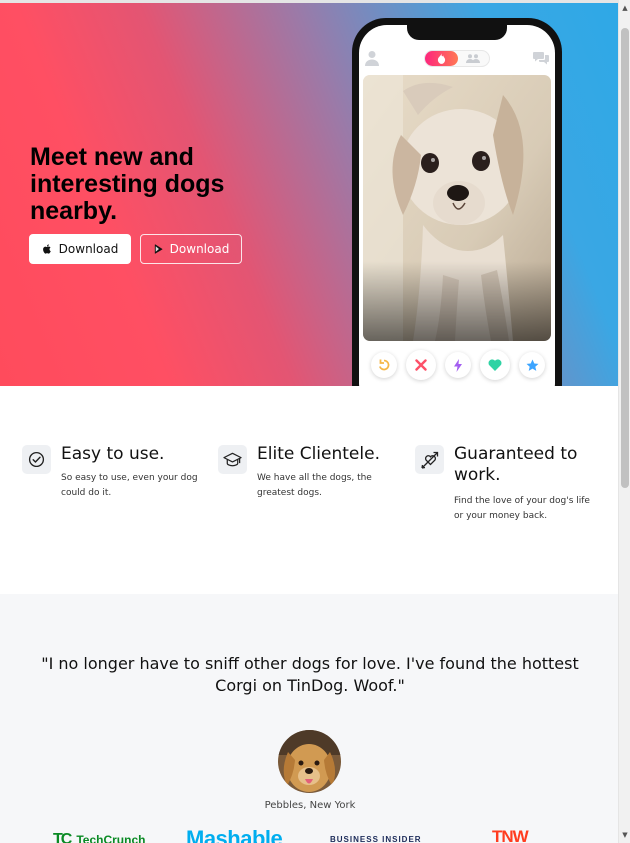 This screenshot has width=630, height=843. I want to click on download-play-label: Download, so click(199, 249).